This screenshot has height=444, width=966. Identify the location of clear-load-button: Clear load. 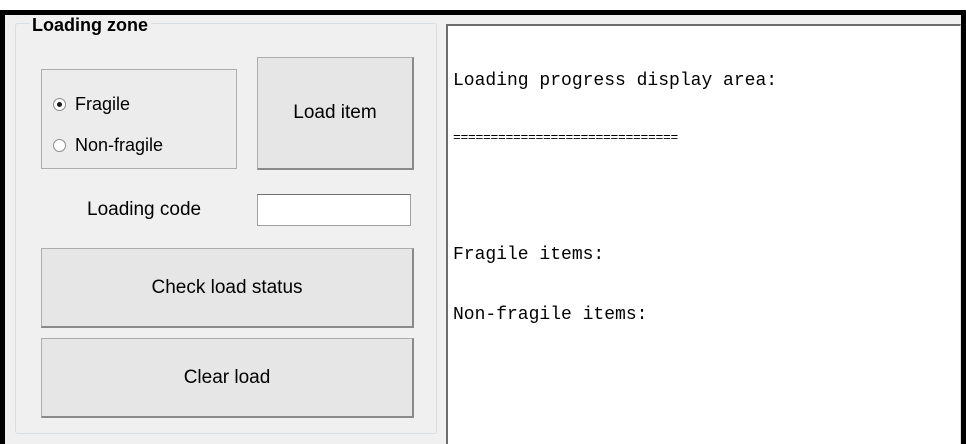
(227, 378).